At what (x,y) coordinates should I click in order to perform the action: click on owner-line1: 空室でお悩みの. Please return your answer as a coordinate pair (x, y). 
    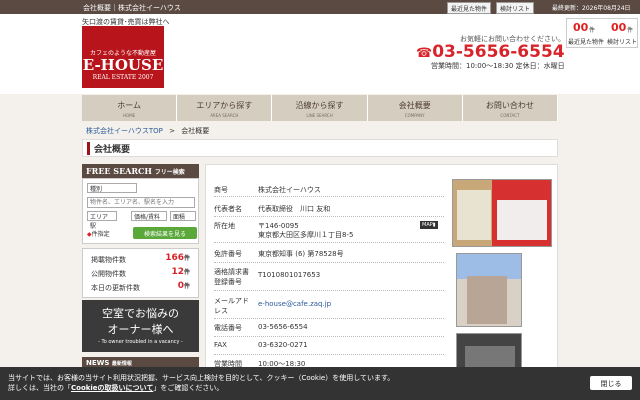
    Looking at the image, I should click on (140, 313).